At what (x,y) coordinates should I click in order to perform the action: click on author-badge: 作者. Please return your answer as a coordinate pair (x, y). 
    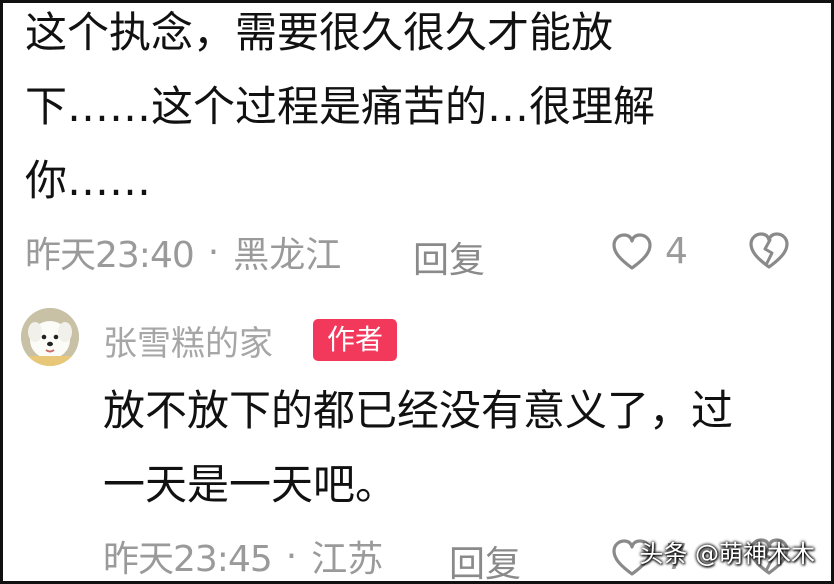
    Looking at the image, I should click on (355, 340).